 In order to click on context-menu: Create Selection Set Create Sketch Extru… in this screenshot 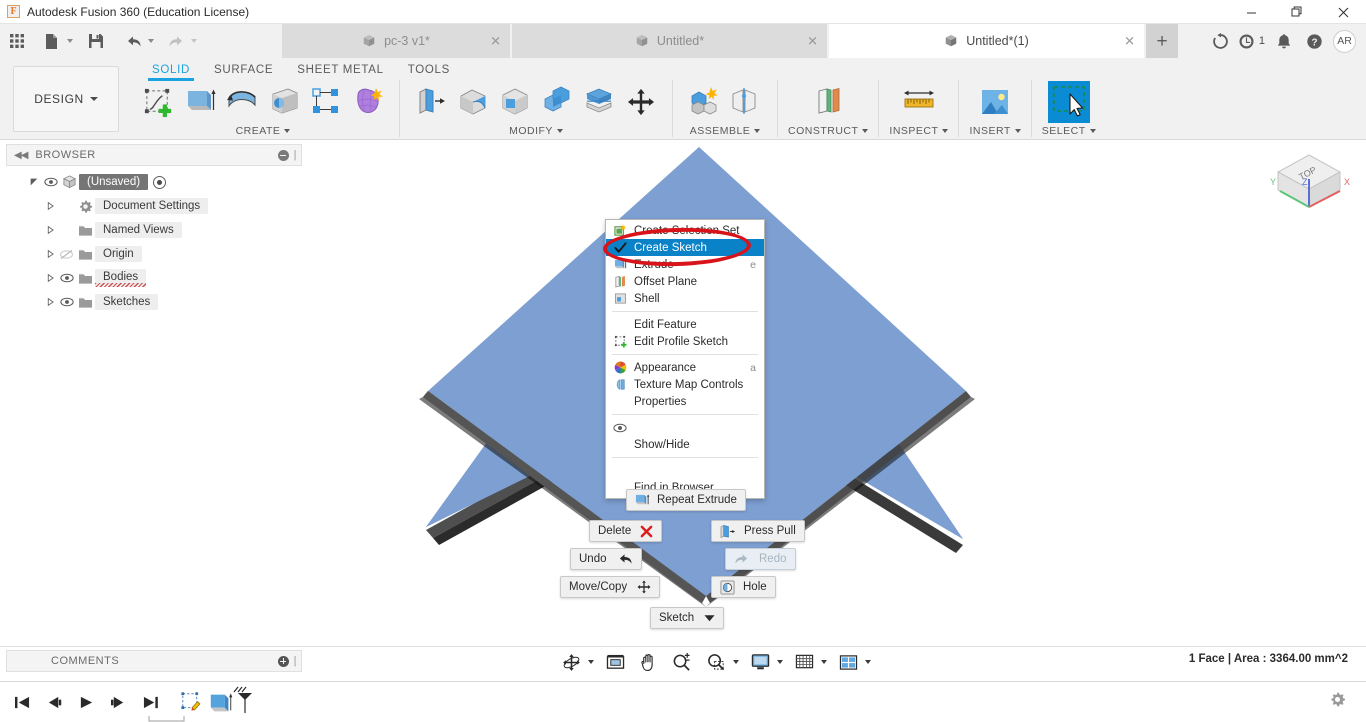, I will do `click(685, 359)`.